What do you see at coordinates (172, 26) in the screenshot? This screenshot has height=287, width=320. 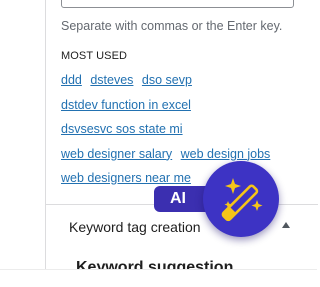 I see `tag-hint: Separate with commas or the Enter key.` at bounding box center [172, 26].